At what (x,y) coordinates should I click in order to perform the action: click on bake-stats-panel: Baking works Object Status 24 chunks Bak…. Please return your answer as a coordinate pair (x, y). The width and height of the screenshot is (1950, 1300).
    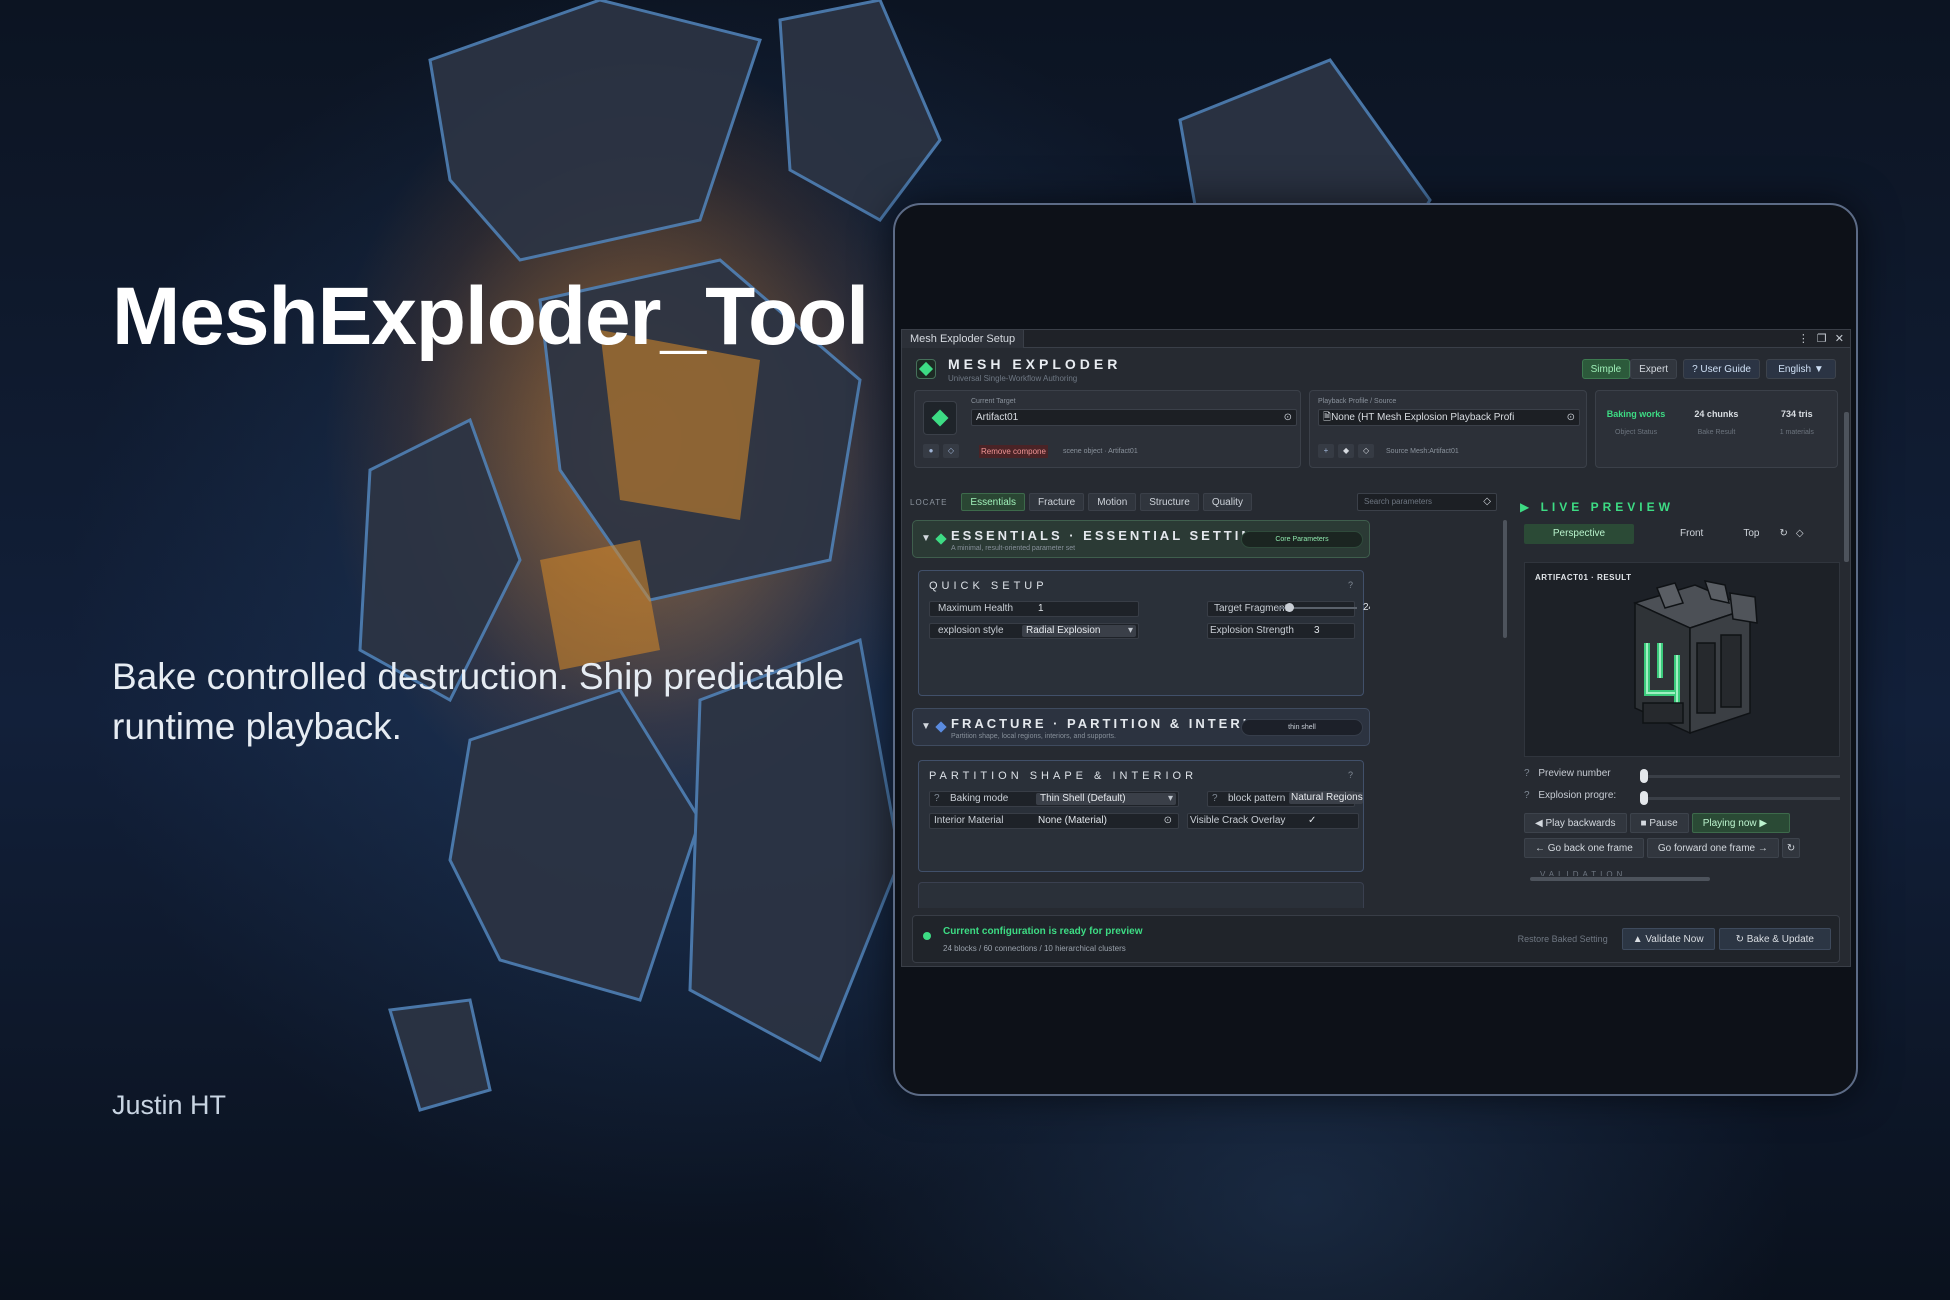
    Looking at the image, I should click on (1716, 429).